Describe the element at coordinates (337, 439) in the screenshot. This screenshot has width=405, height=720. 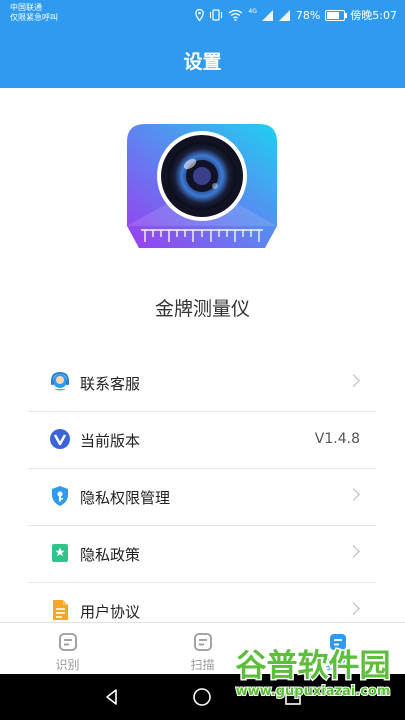
I see `version-number: V1.4.8` at that location.